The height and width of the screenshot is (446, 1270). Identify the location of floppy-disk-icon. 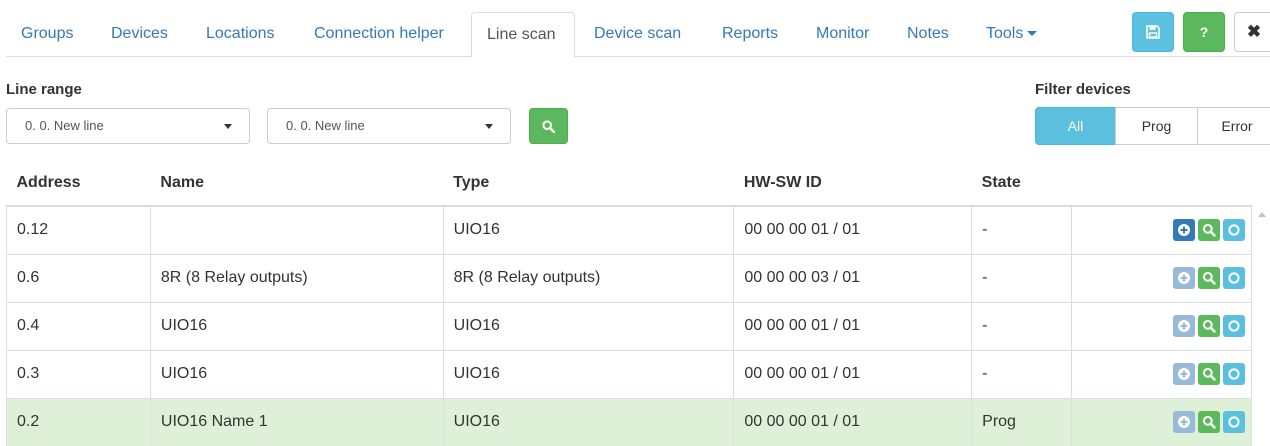
(1153, 32).